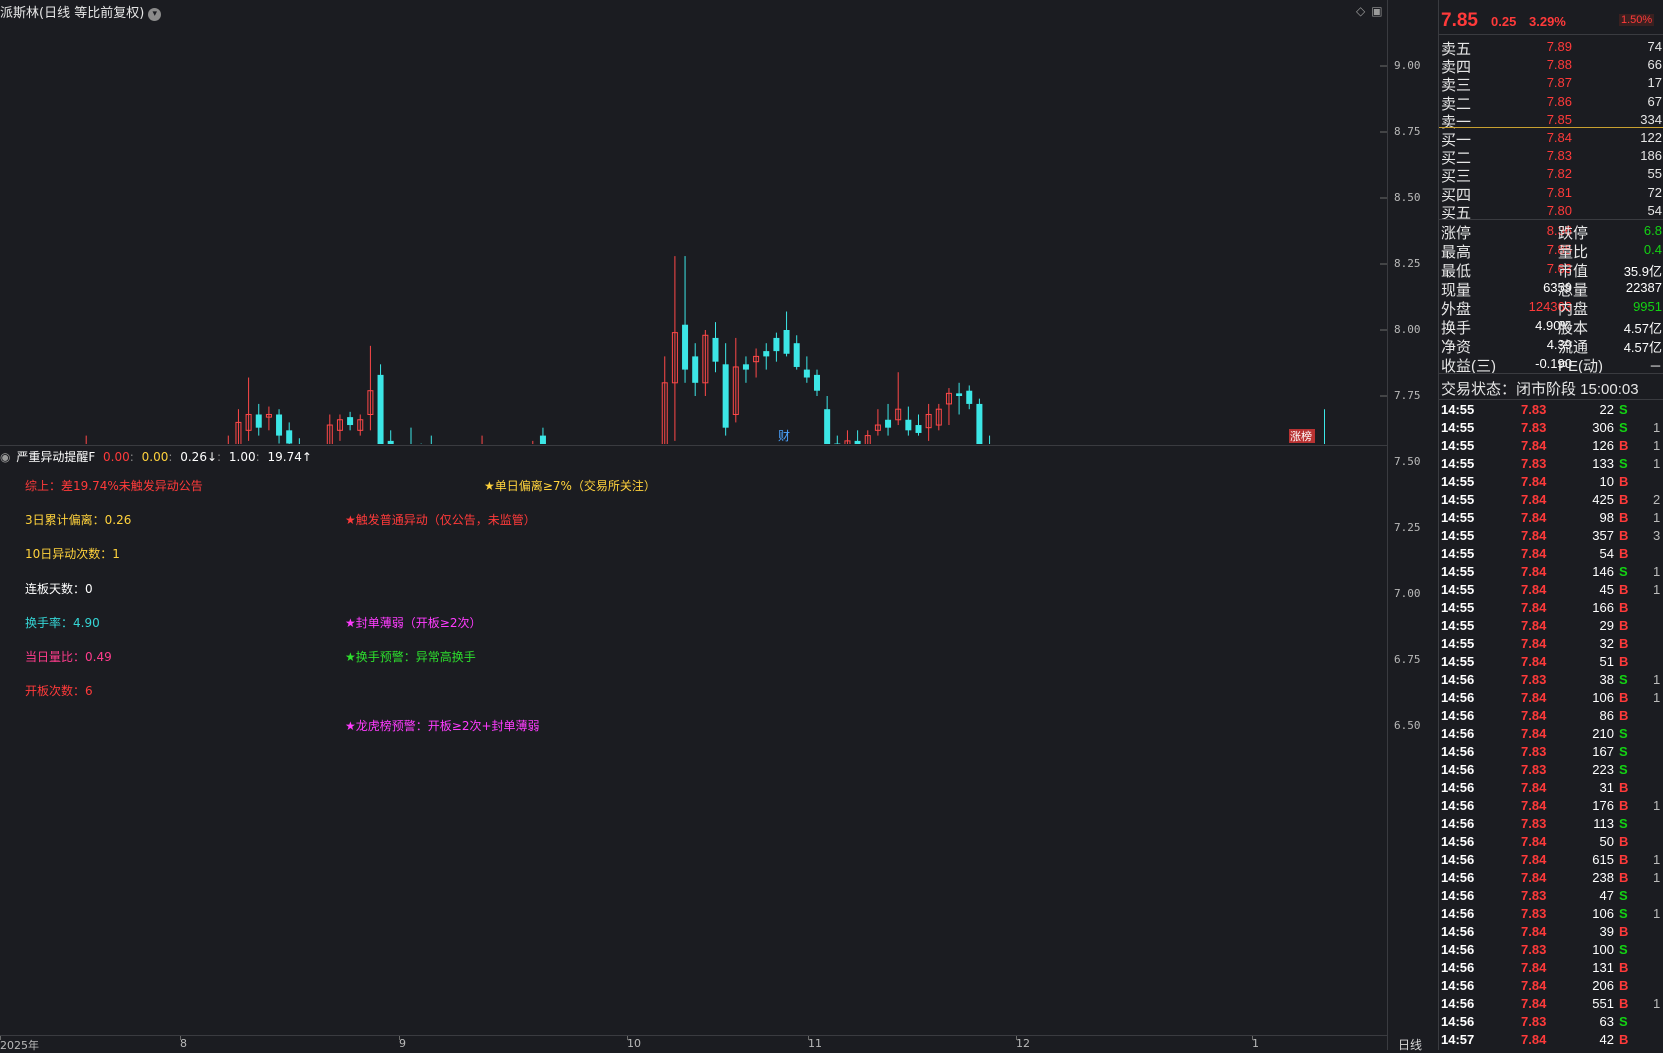 This screenshot has width=1663, height=1053. Describe the element at coordinates (1551, 555) in the screenshot. I see `tick-row: 14:557.8454B` at that location.